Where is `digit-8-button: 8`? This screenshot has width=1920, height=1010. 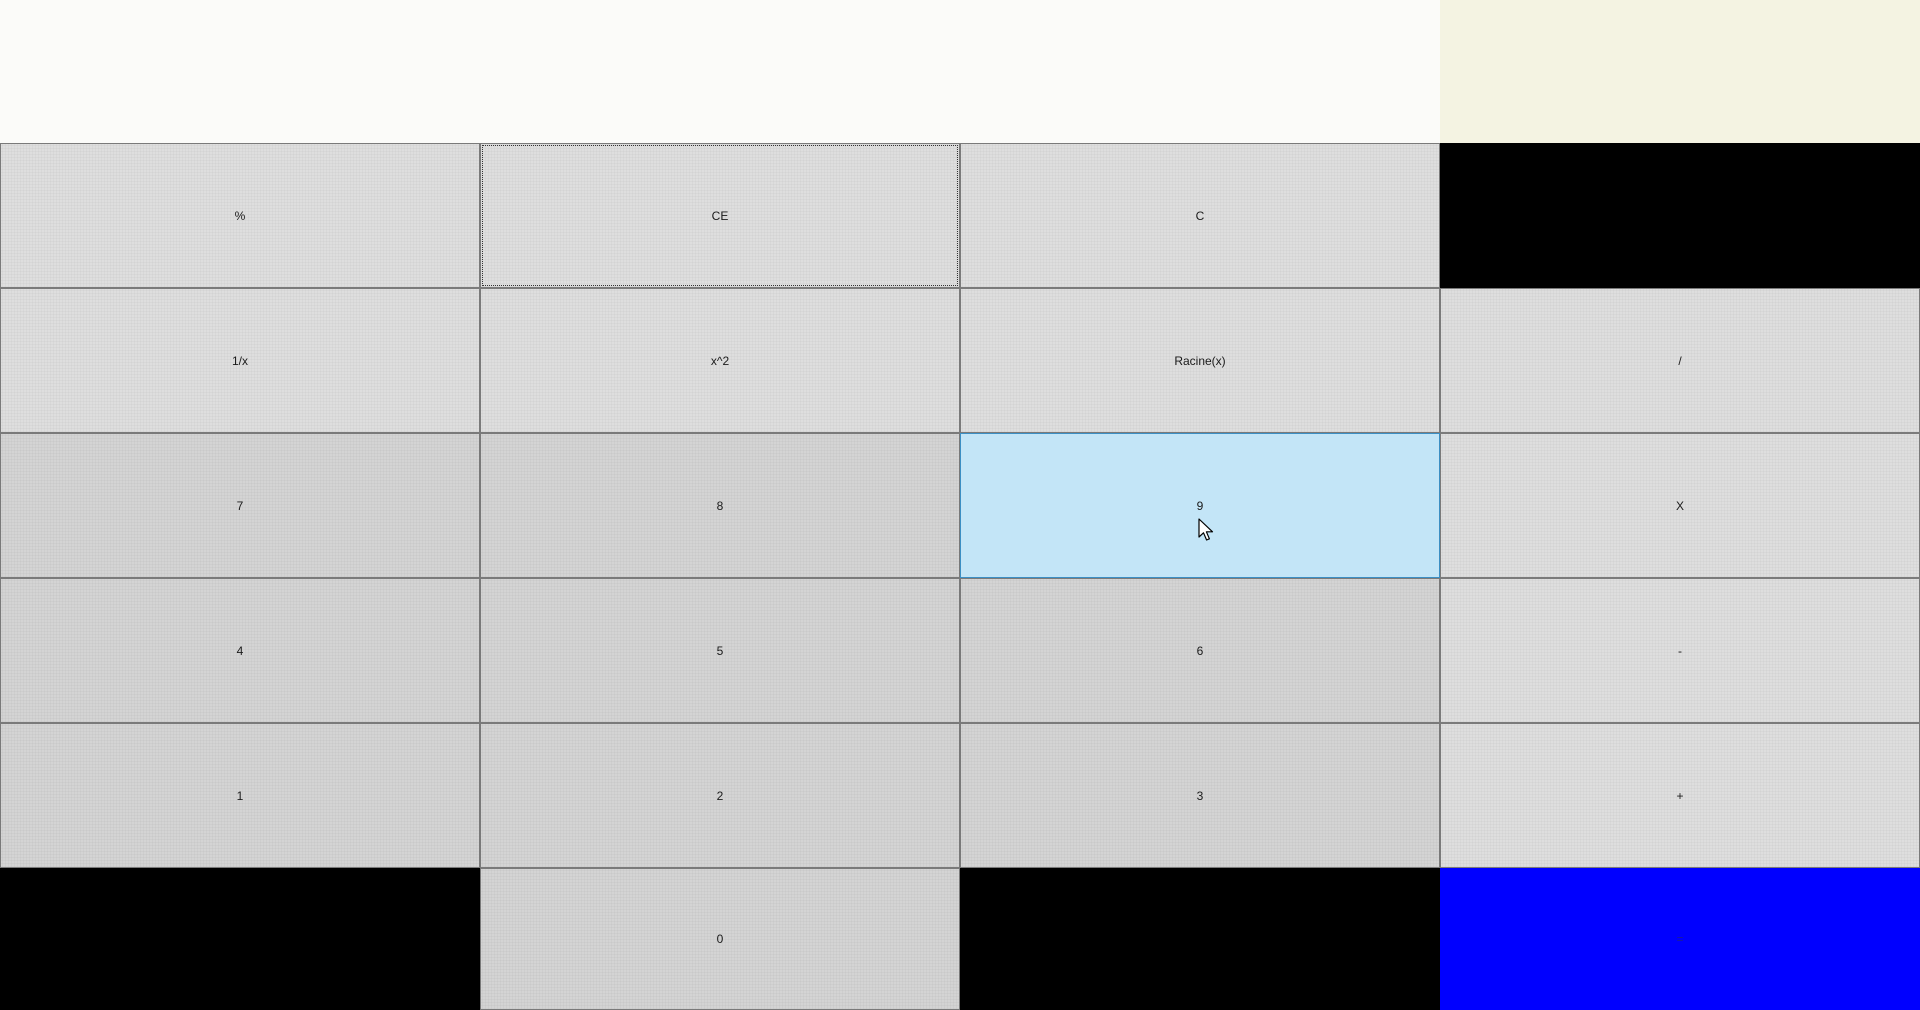 digit-8-button: 8 is located at coordinates (720, 505).